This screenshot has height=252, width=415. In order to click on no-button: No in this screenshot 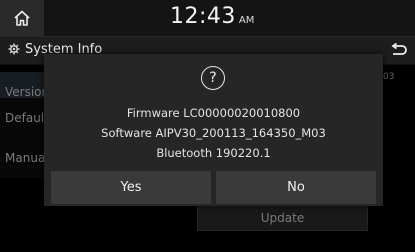, I will do `click(296, 187)`.